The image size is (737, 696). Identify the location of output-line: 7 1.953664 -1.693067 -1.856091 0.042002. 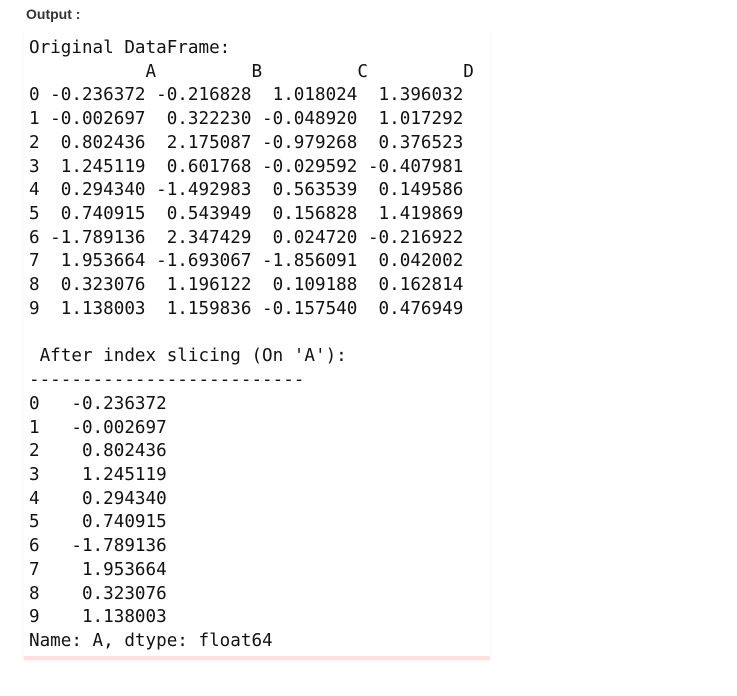
(246, 261).